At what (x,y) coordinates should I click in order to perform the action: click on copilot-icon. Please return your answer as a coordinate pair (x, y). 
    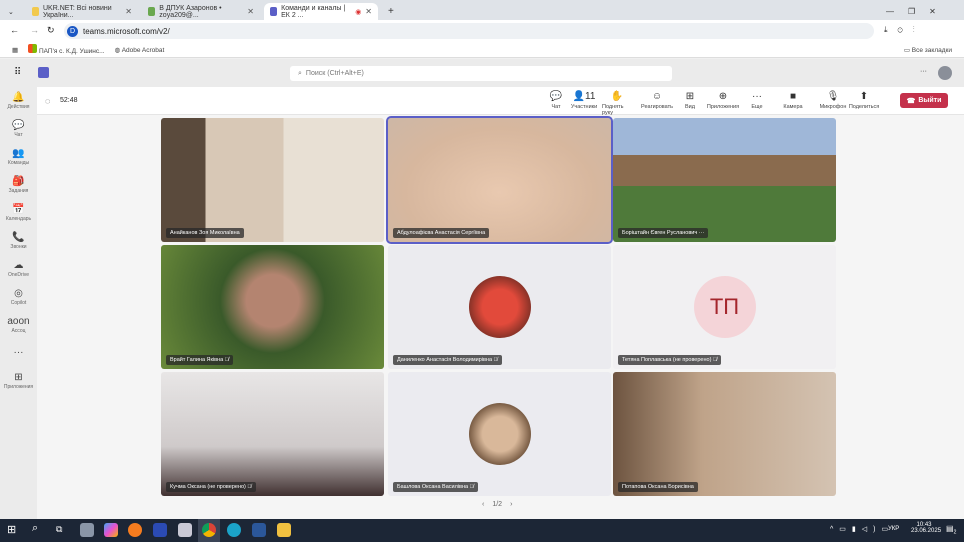
    Looking at the image, I should click on (111, 530).